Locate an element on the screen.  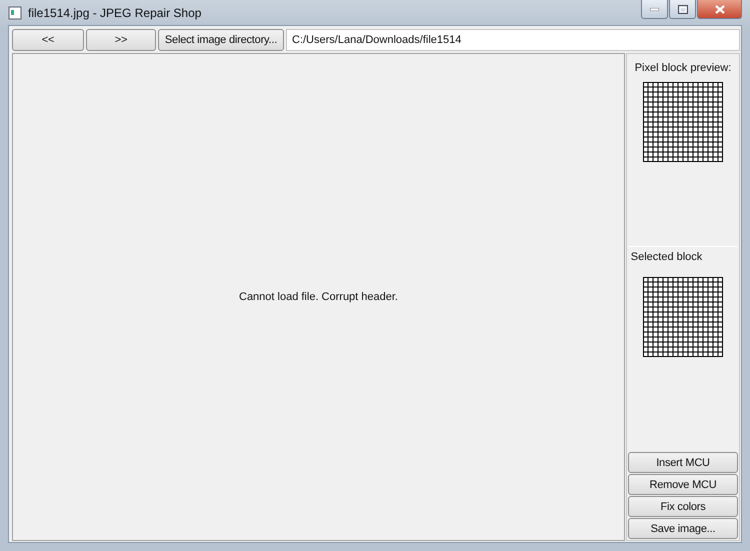
minimize-button is located at coordinates (654, 9).